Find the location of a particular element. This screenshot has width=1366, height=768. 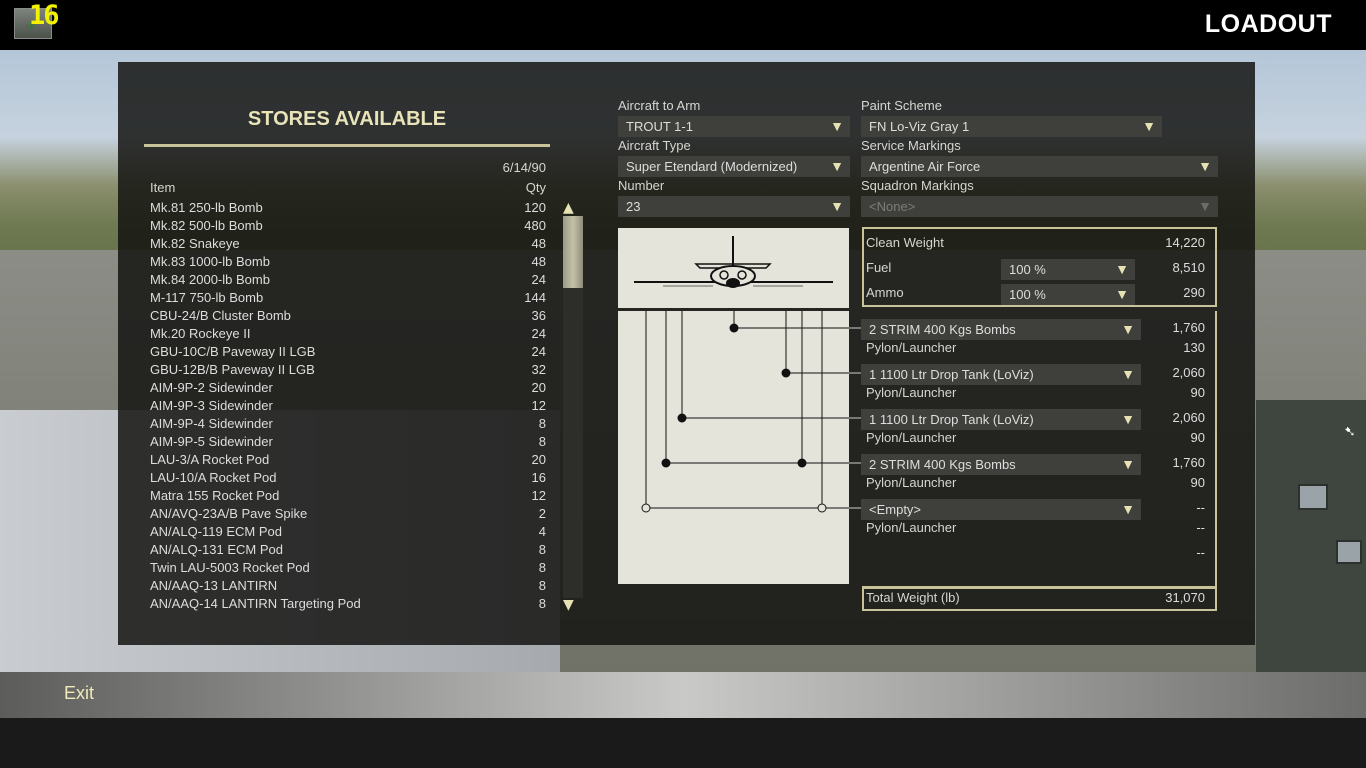

store-row: M-117 750-lb Bomb 144 is located at coordinates (348, 299).